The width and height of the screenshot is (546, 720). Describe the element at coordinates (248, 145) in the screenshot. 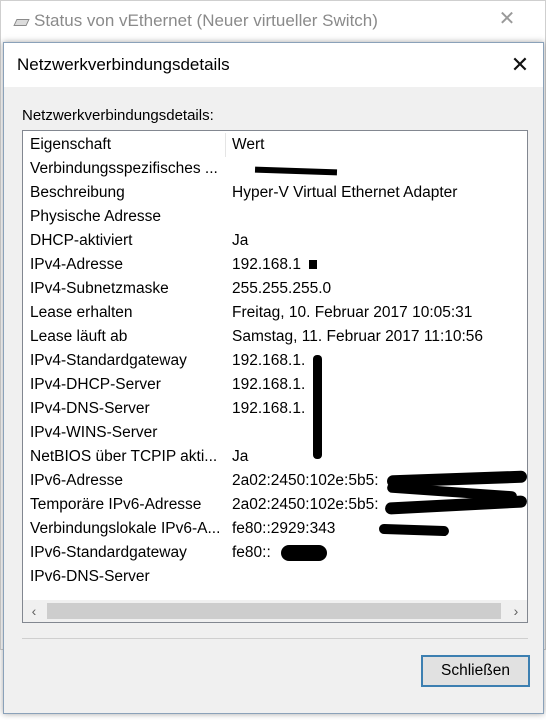

I see `column-header-value: Wert` at that location.